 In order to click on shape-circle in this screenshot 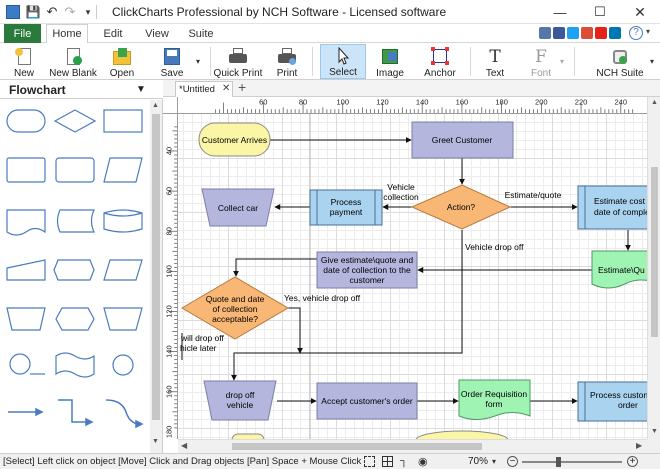, I will do `click(123, 365)`.